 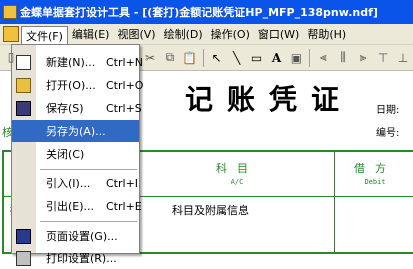 What do you see at coordinates (403, 58) in the screenshot?
I see `align-bottom-icon: ⊥` at bounding box center [403, 58].